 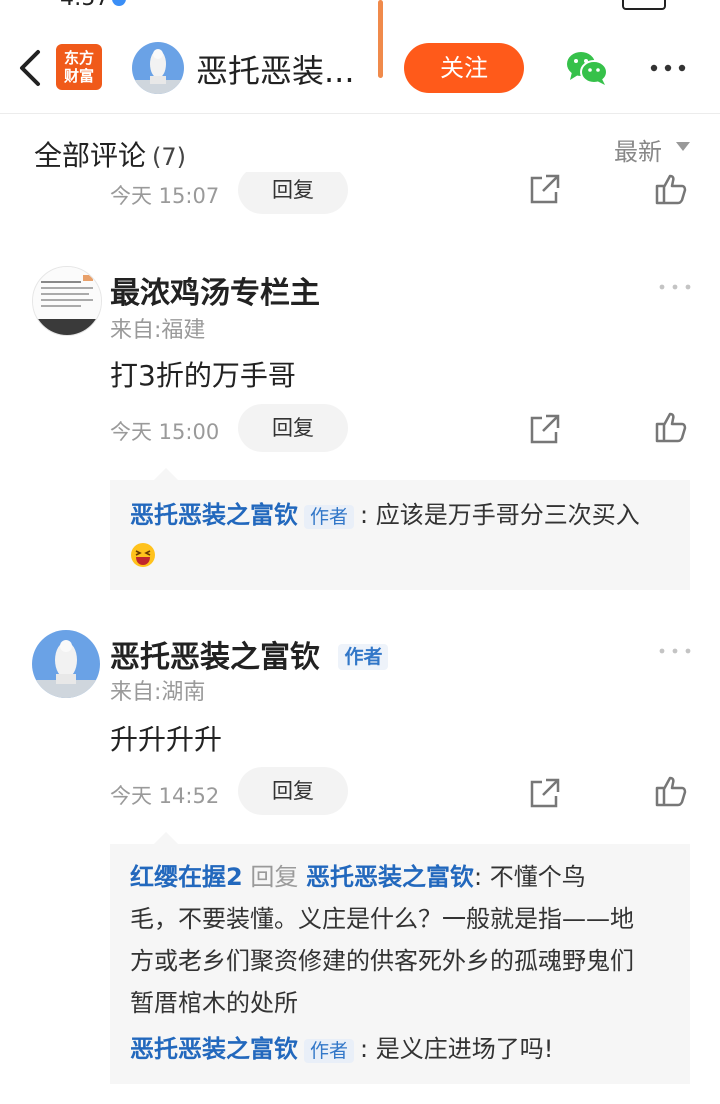 What do you see at coordinates (215, 657) in the screenshot?
I see `commenter-name-text: 恶托恶装之富钦` at bounding box center [215, 657].